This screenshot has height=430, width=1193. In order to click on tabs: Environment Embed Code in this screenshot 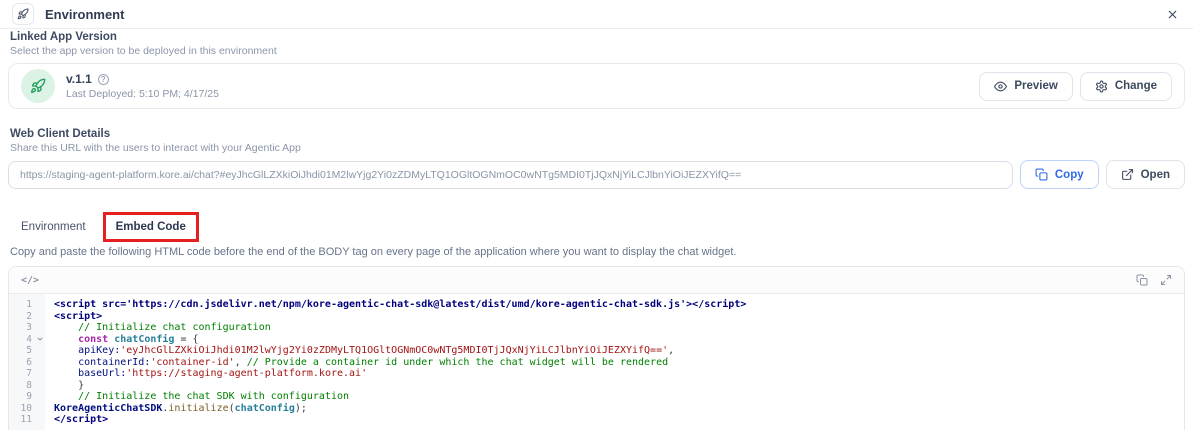, I will do `click(596, 227)`.